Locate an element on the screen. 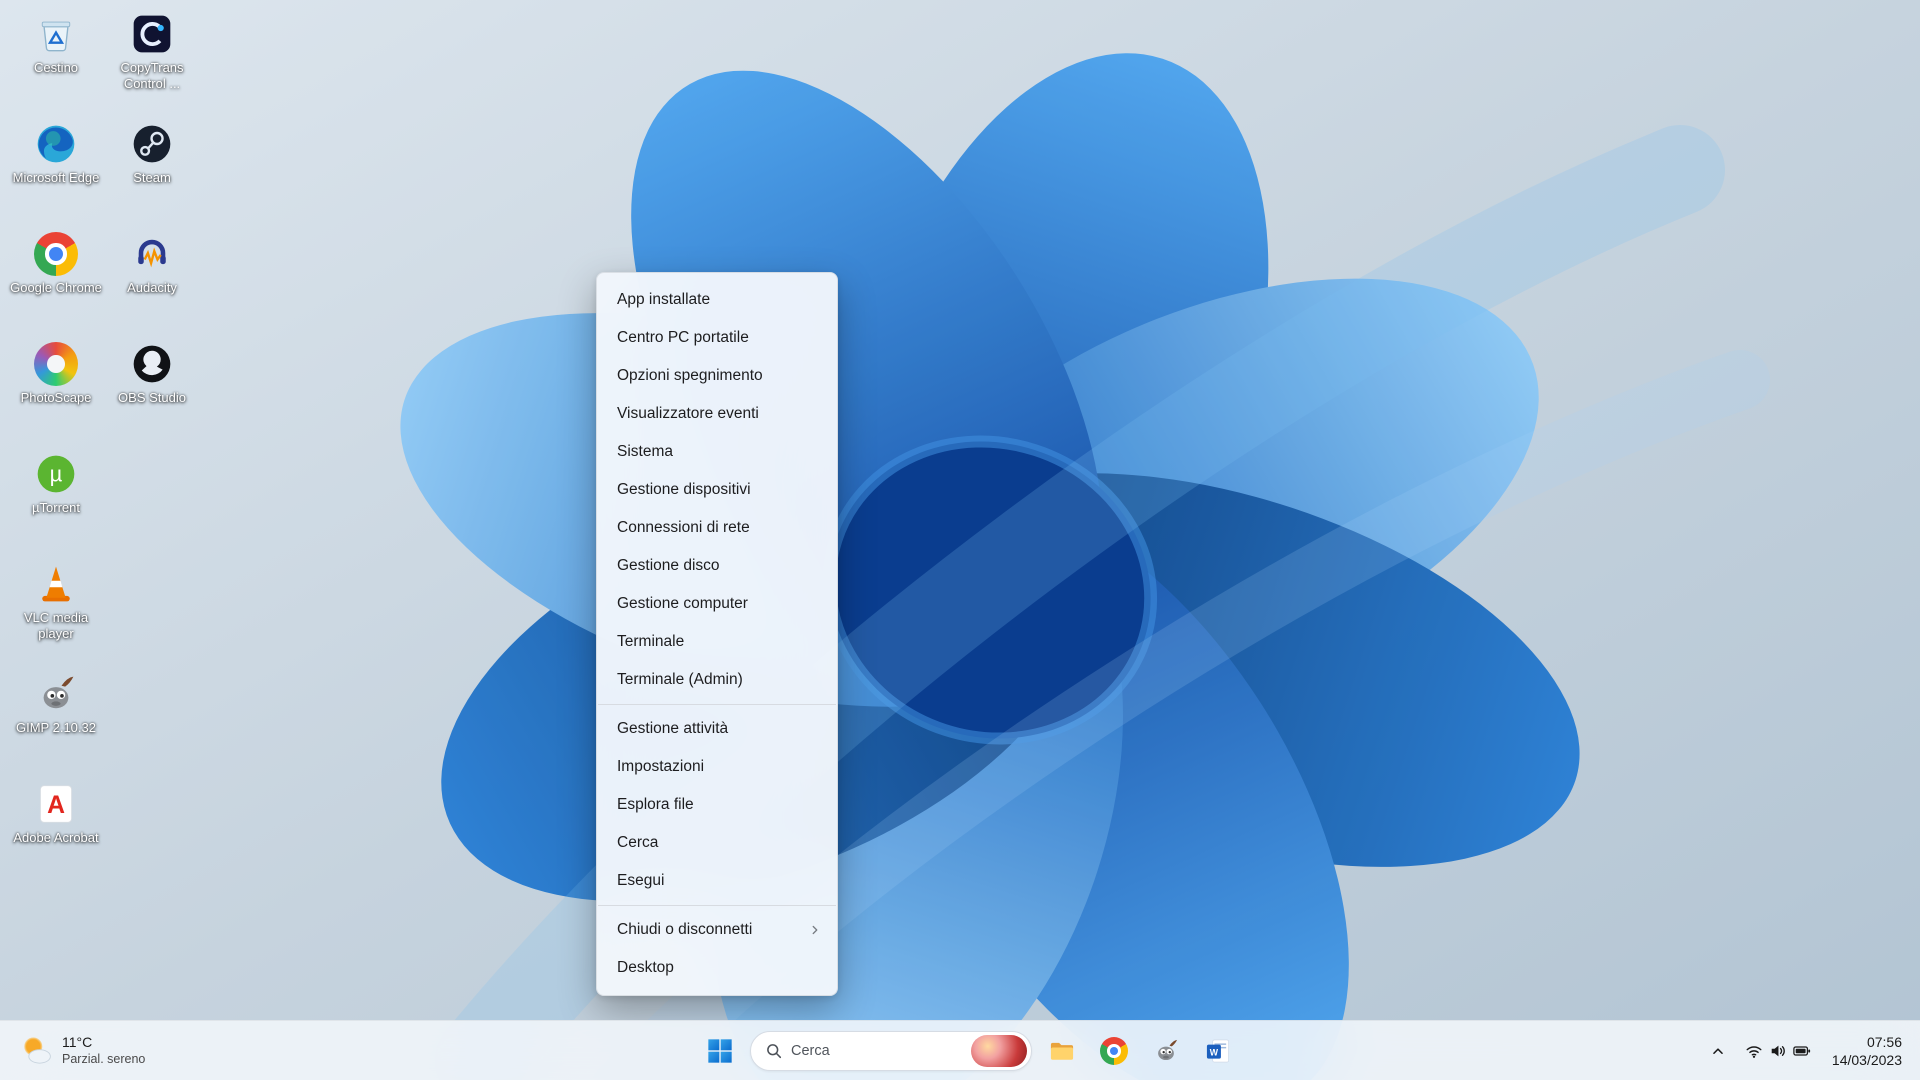  menu-item-label: Visualizzatore eventi is located at coordinates (688, 413).